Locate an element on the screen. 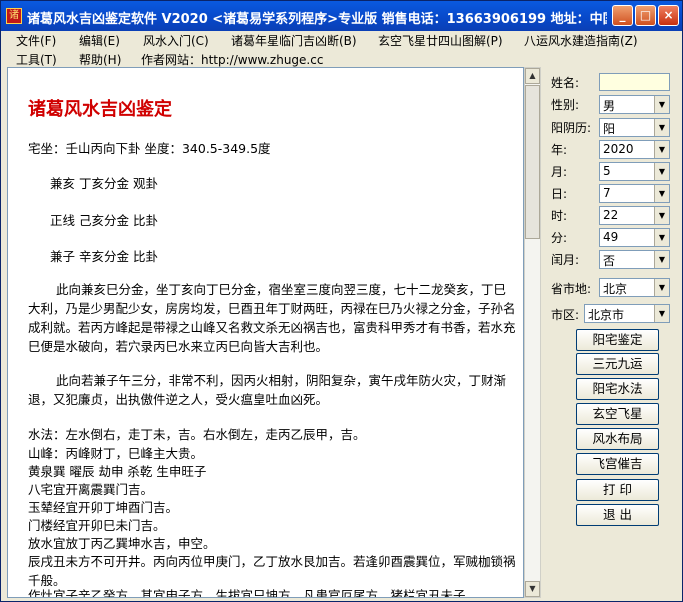 The height and width of the screenshot is (602, 683). scroll-down-icon: ▼ is located at coordinates (532, 589).